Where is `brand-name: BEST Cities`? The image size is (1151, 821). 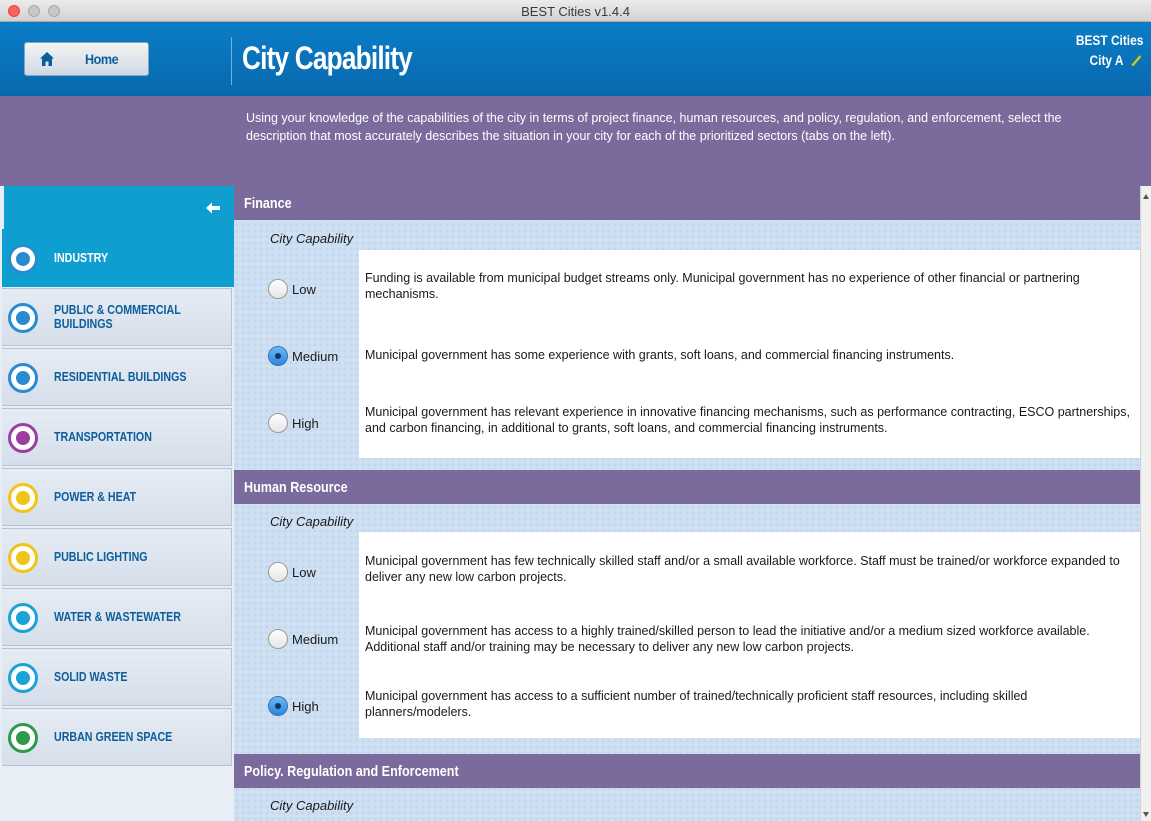
brand-name: BEST Cities is located at coordinates (1109, 40).